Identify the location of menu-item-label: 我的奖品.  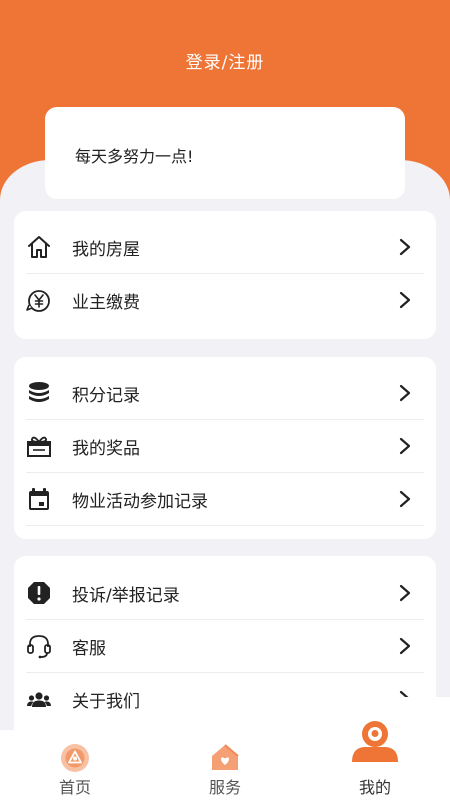
(106, 448).